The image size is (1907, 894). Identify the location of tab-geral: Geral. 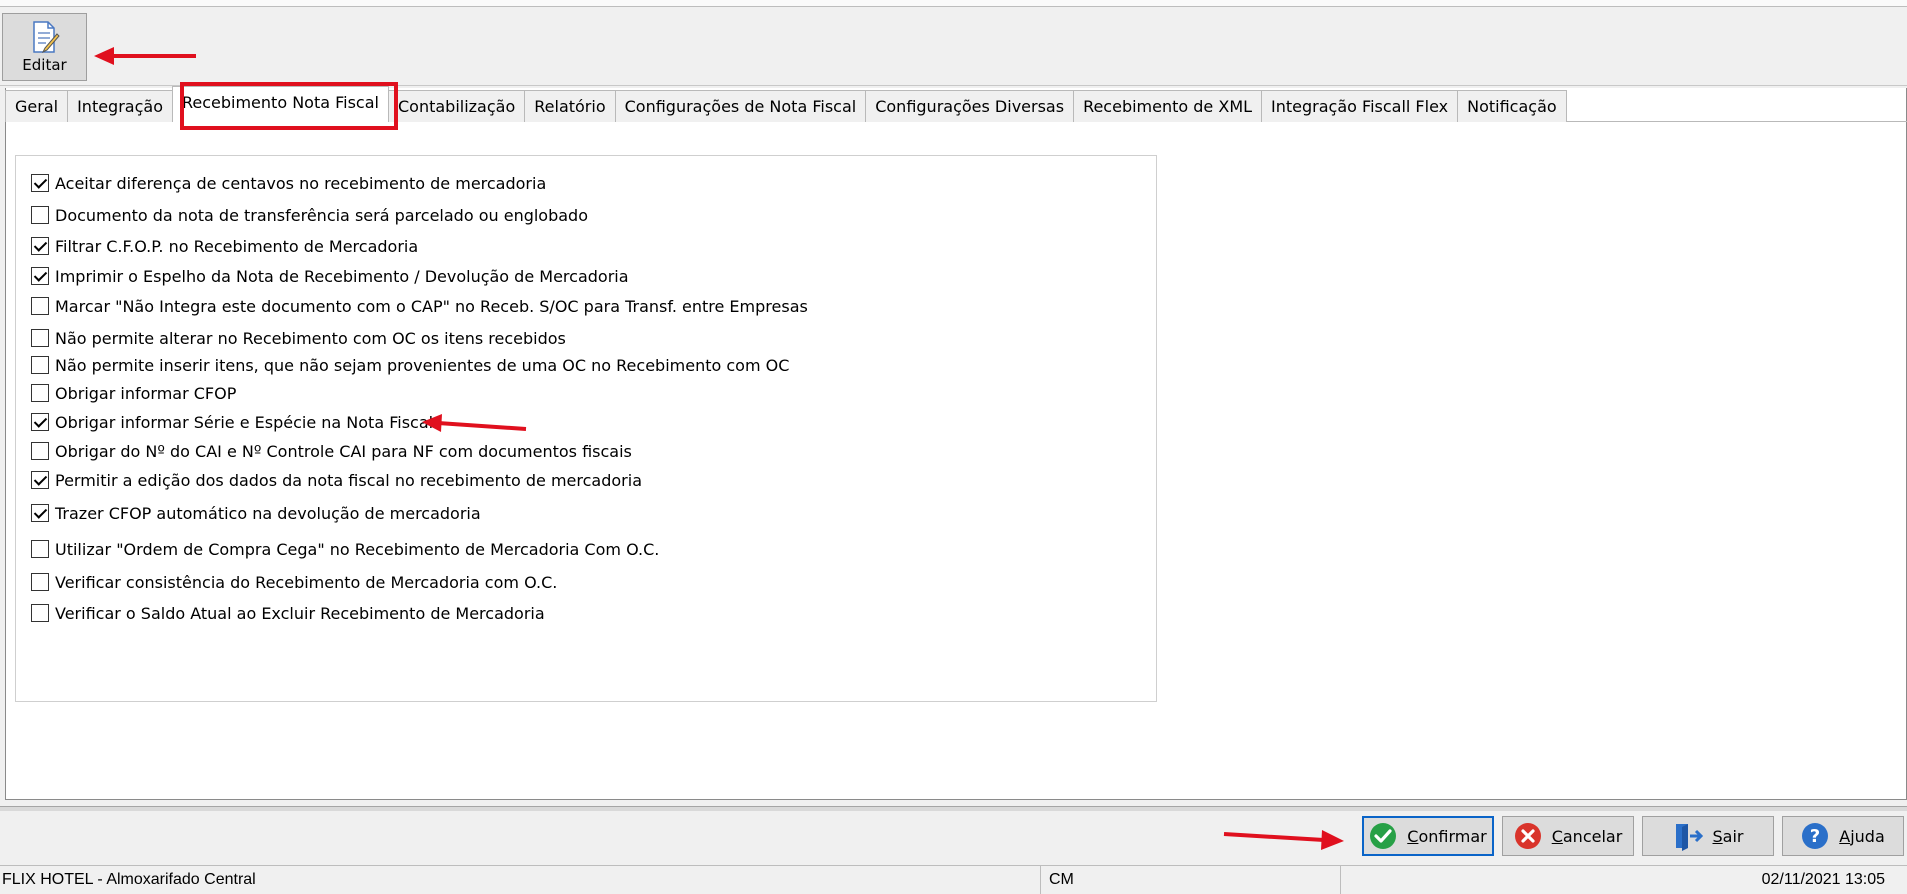
(37, 106).